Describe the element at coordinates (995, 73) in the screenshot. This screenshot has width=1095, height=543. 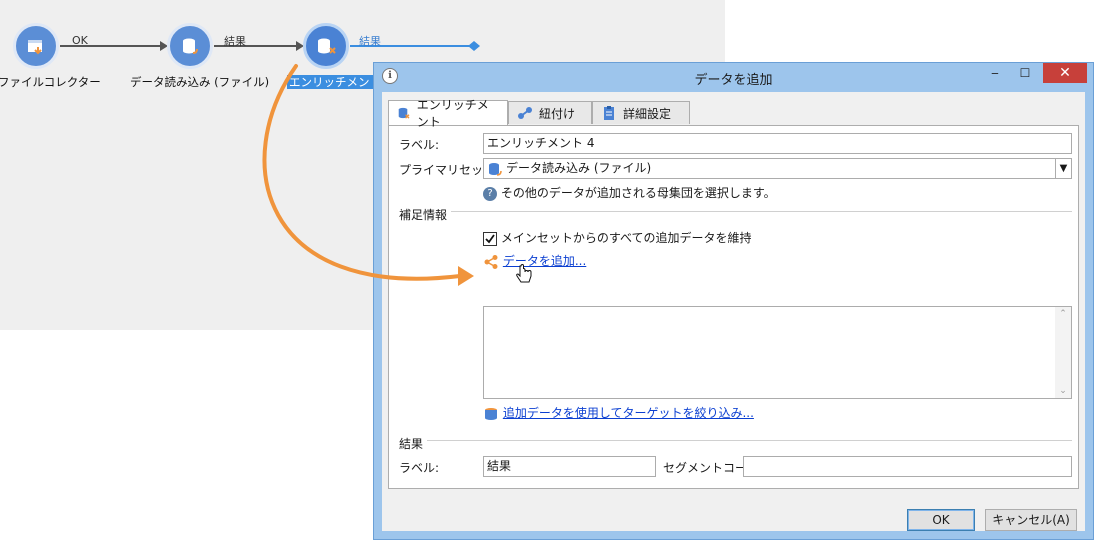
I see `minimize-button: ‒` at that location.